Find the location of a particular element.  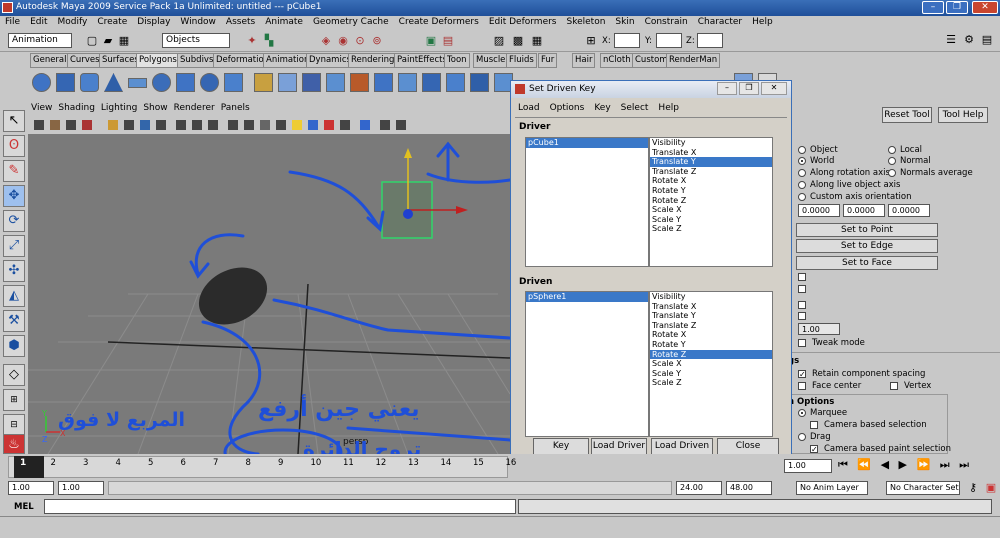

sdk-menu-help: Help is located at coordinates (668, 108).